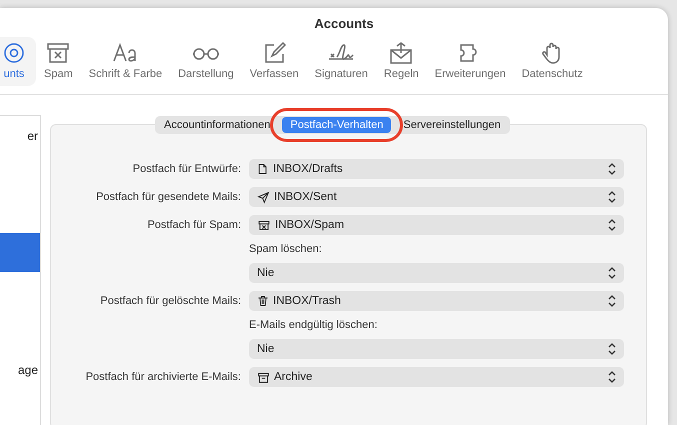 The height and width of the screenshot is (425, 677). I want to click on field-label: Postfach für gelöschte Mails:, so click(170, 301).